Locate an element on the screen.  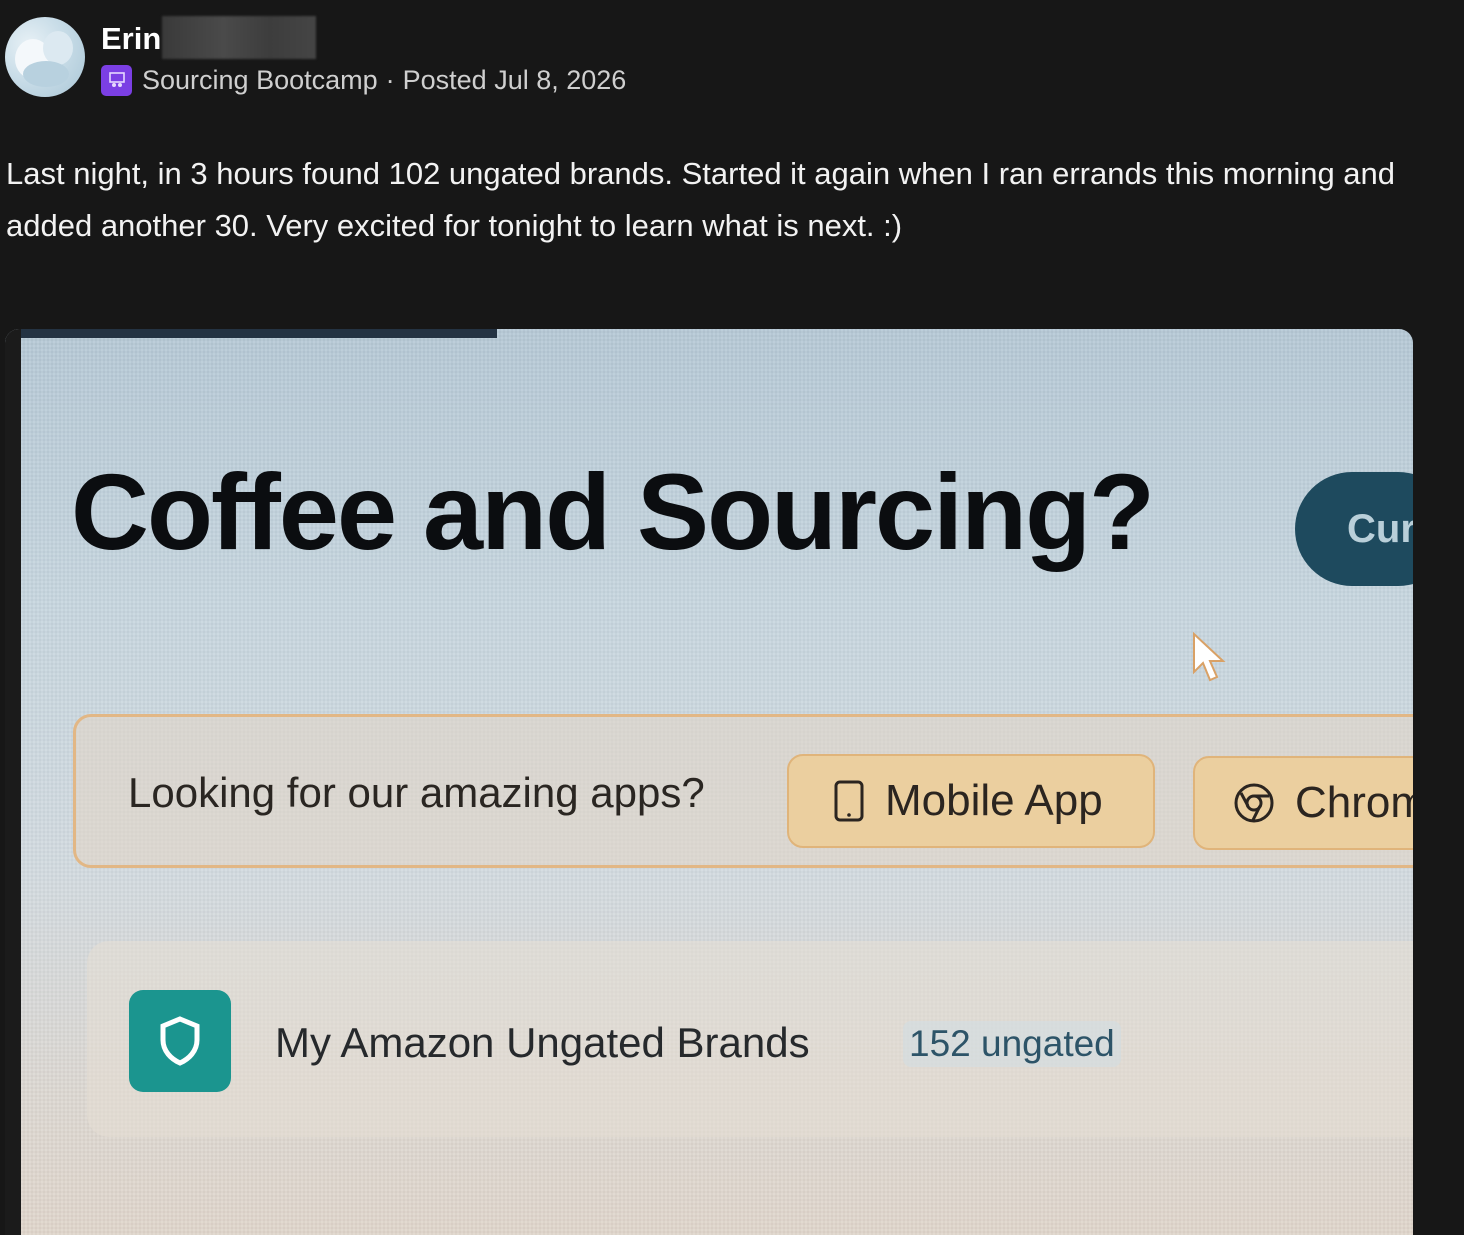
screen-topbar is located at coordinates (259, 333).